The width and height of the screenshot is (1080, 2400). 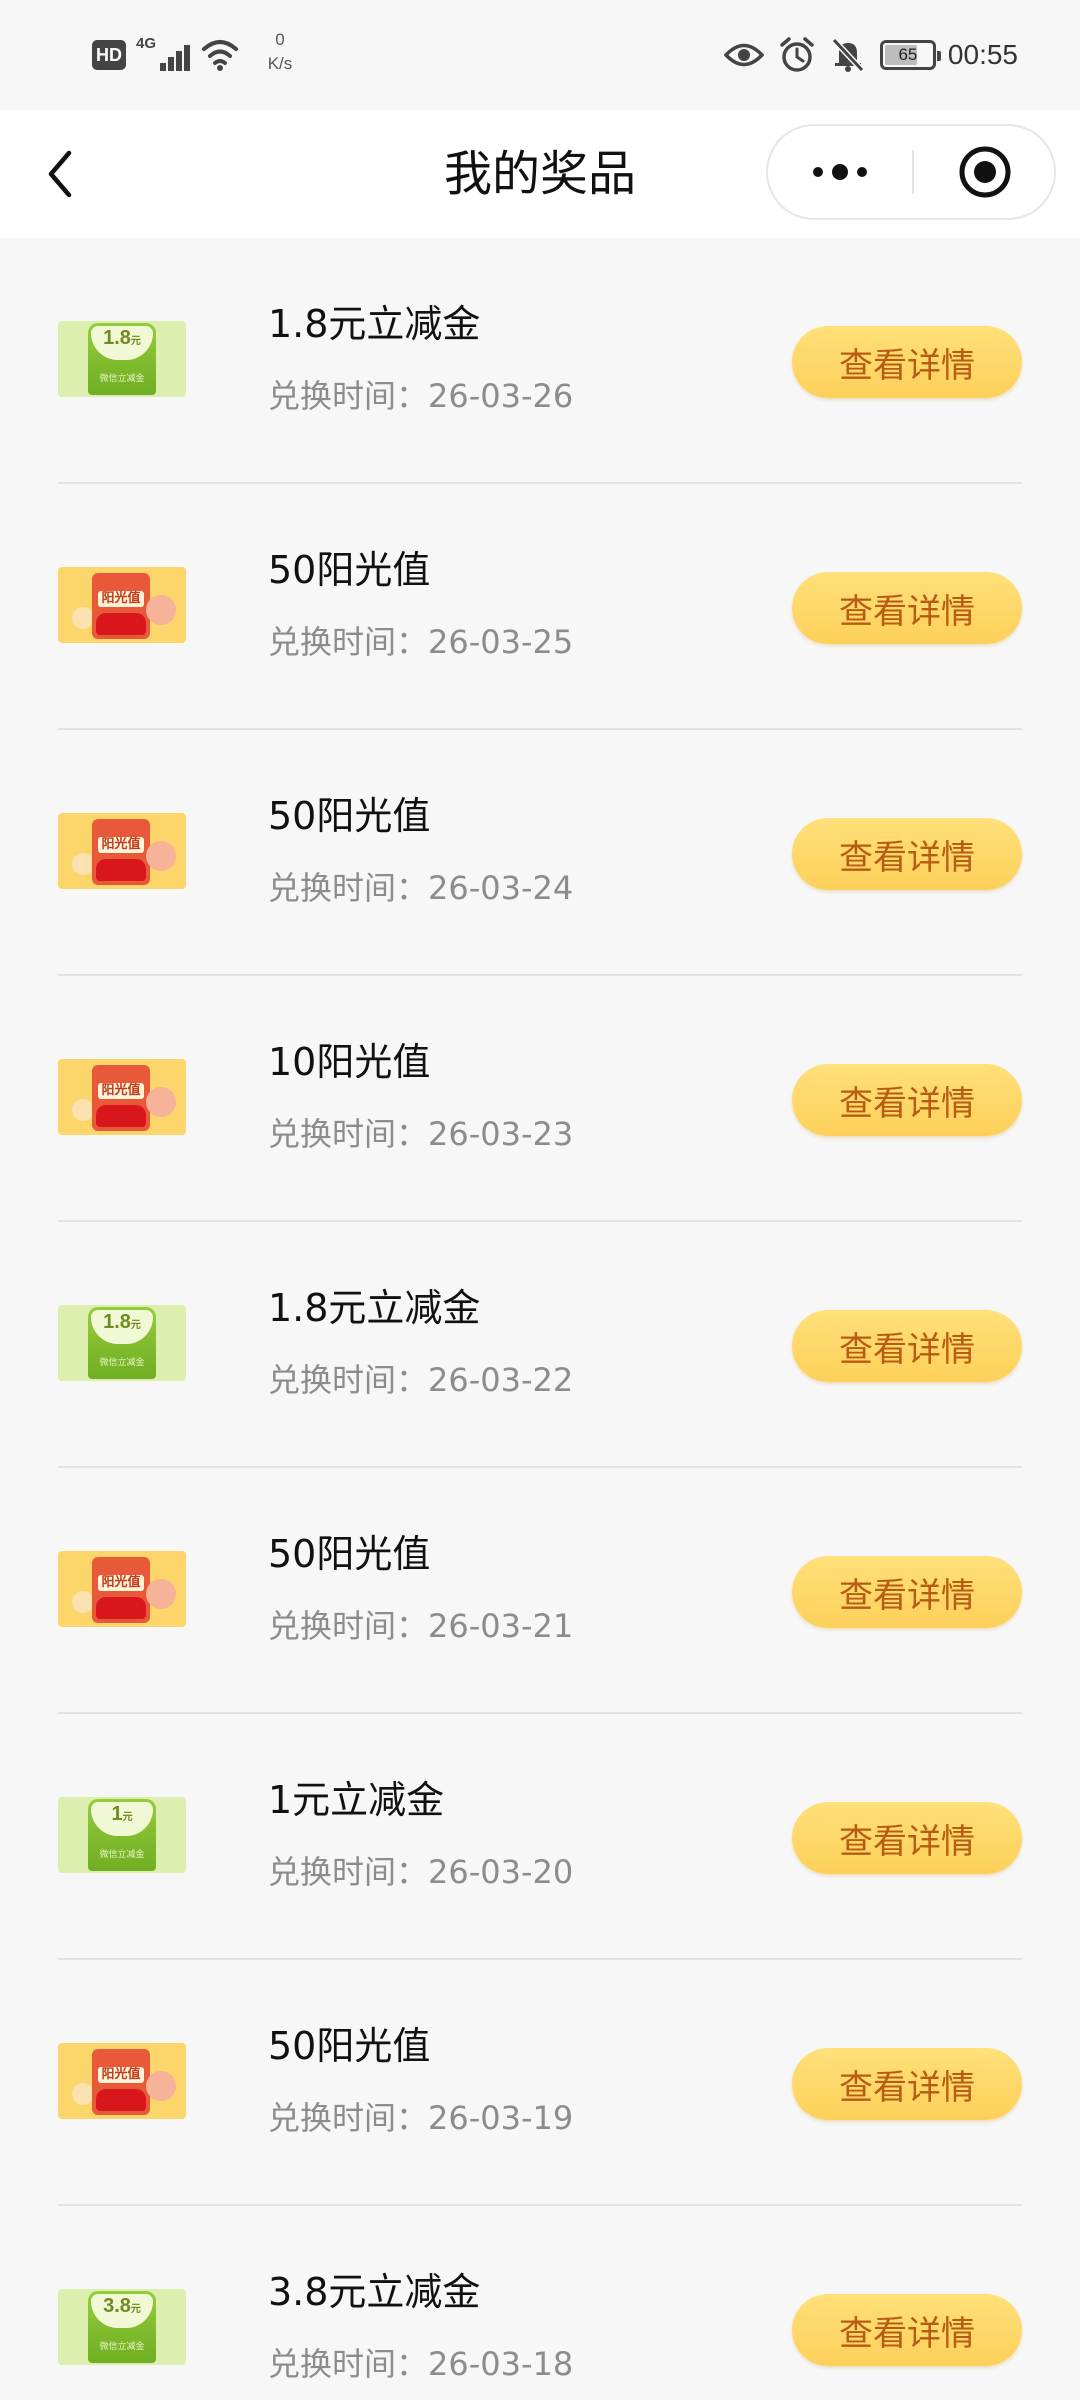 What do you see at coordinates (421, 888) in the screenshot?
I see `exchange-time: 兑换时间：26-03-24` at bounding box center [421, 888].